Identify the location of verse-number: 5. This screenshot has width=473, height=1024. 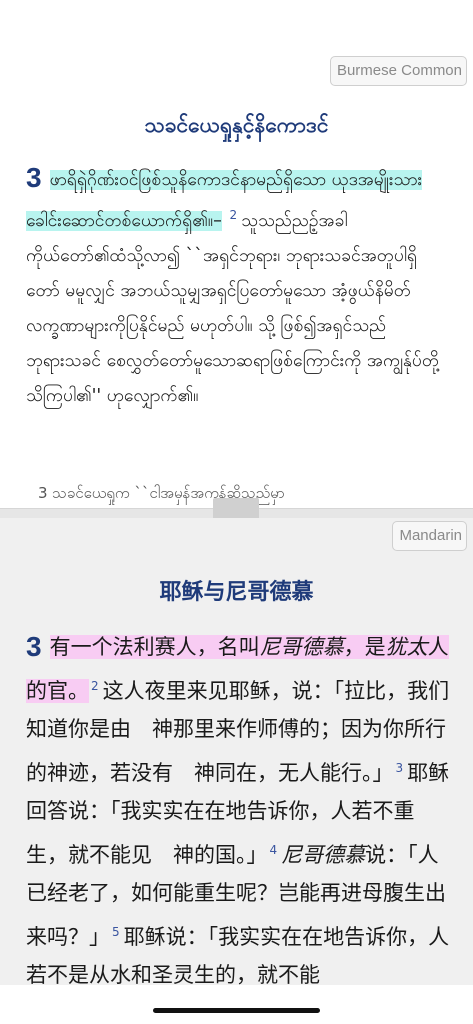
(116, 931).